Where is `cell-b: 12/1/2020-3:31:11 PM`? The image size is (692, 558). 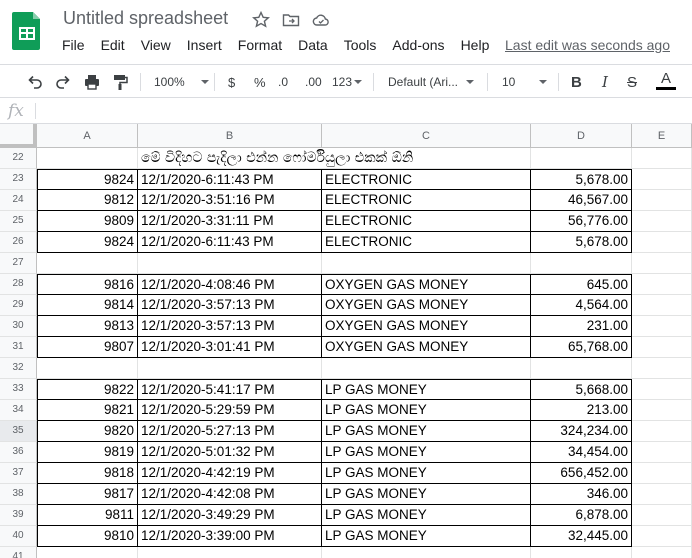 cell-b: 12/1/2020-3:31:11 PM is located at coordinates (230, 221).